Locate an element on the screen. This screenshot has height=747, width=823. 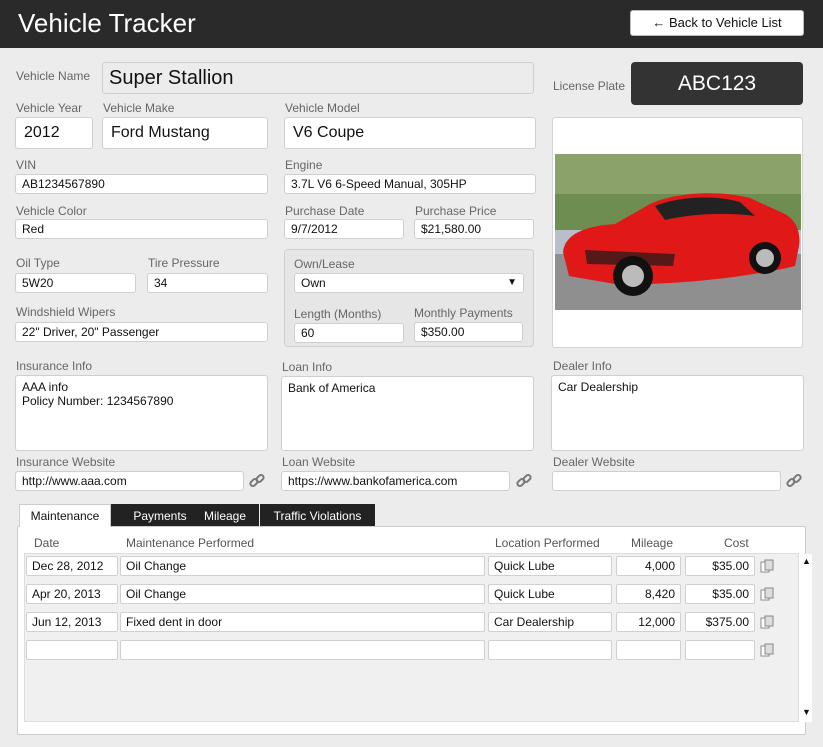
oil-type-label: Oil Type is located at coordinates (38, 263).